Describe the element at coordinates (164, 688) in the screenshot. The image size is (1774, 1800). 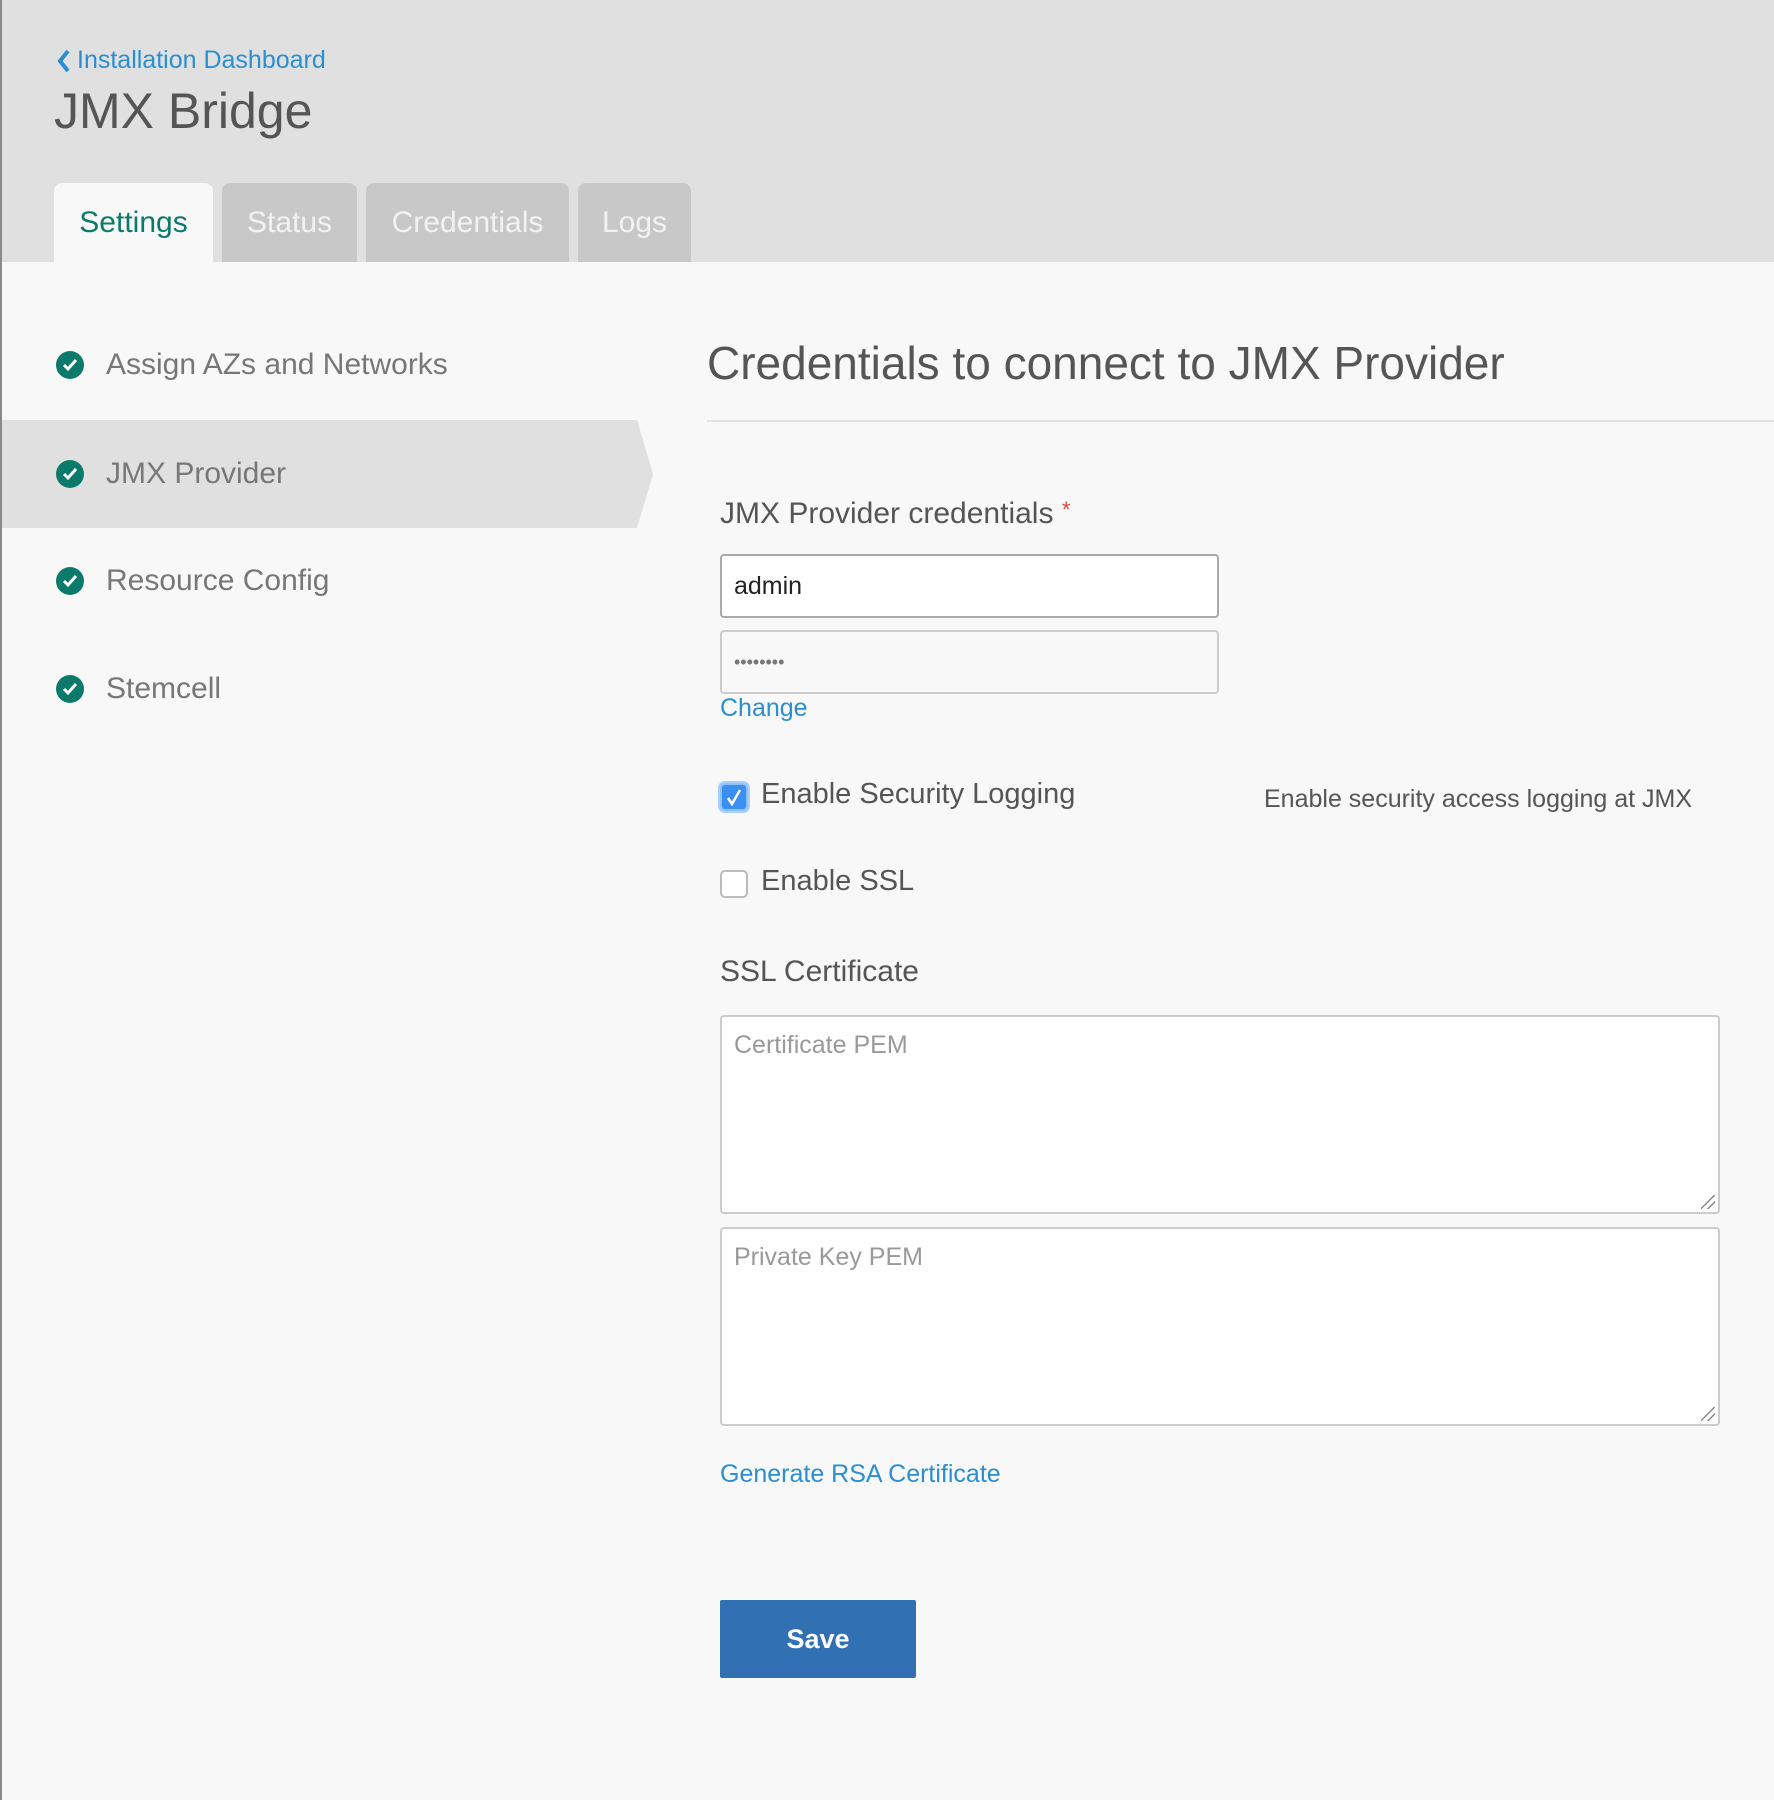
I see `sidebar-item-label: Stemcell` at that location.